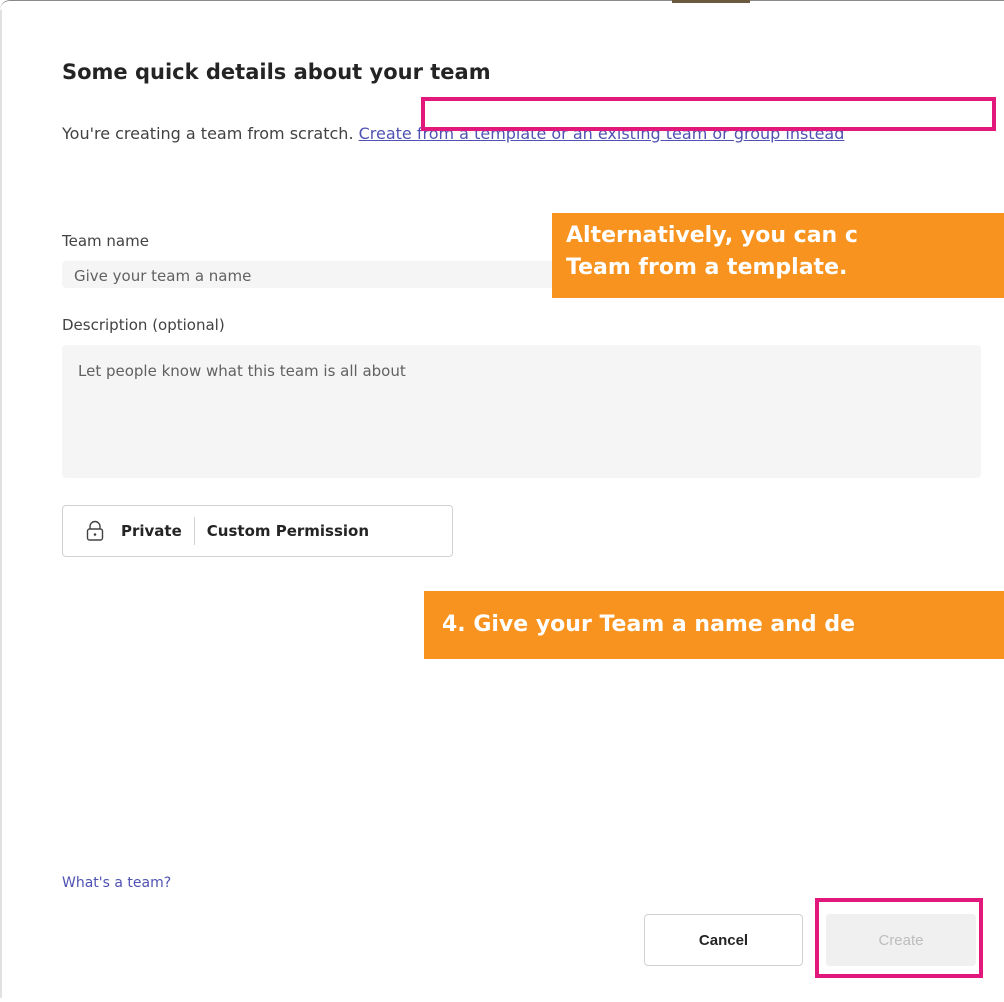  What do you see at coordinates (712, 235) in the screenshot?
I see `alternative-callout-line1: Alternatively, you can c` at bounding box center [712, 235].